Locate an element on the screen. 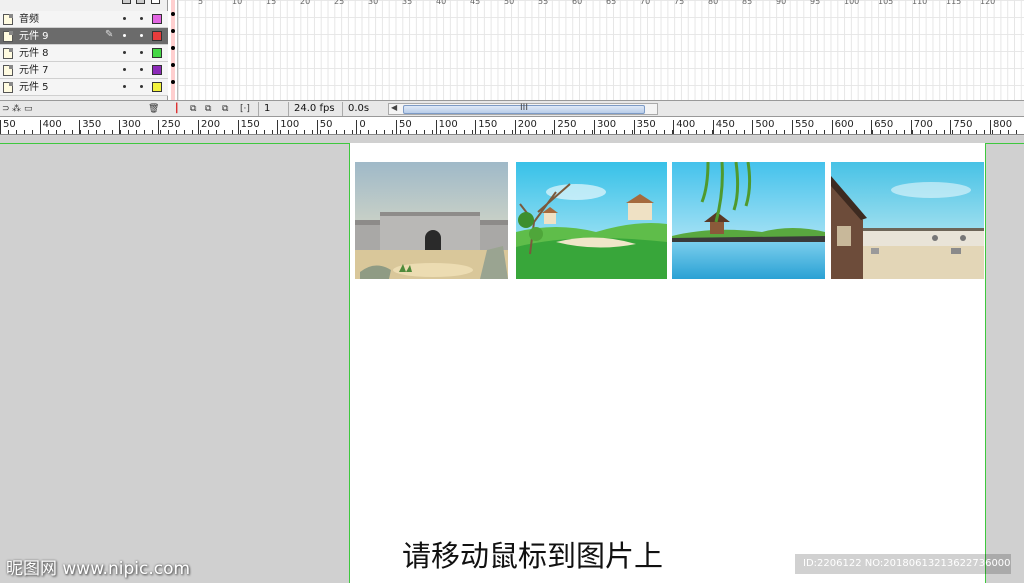 The image size is (1024, 583). frame-ruler-label: 15 is located at coordinates (271, 3).